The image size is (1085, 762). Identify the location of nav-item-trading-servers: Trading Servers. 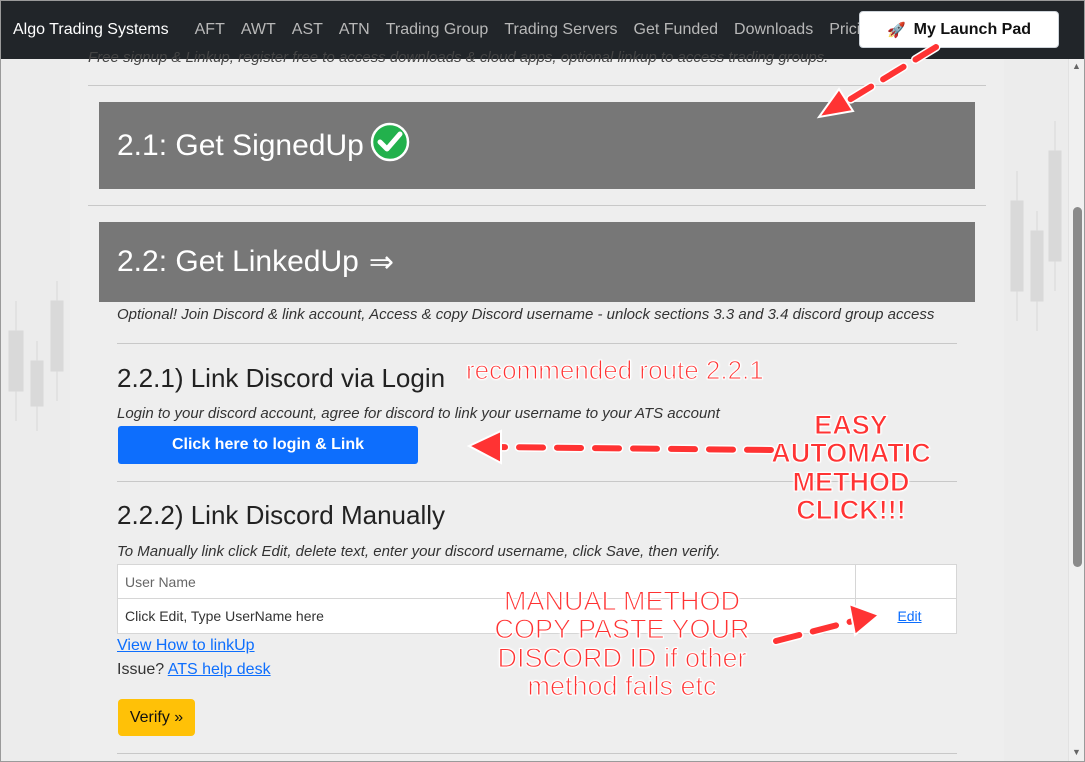
(560, 30).